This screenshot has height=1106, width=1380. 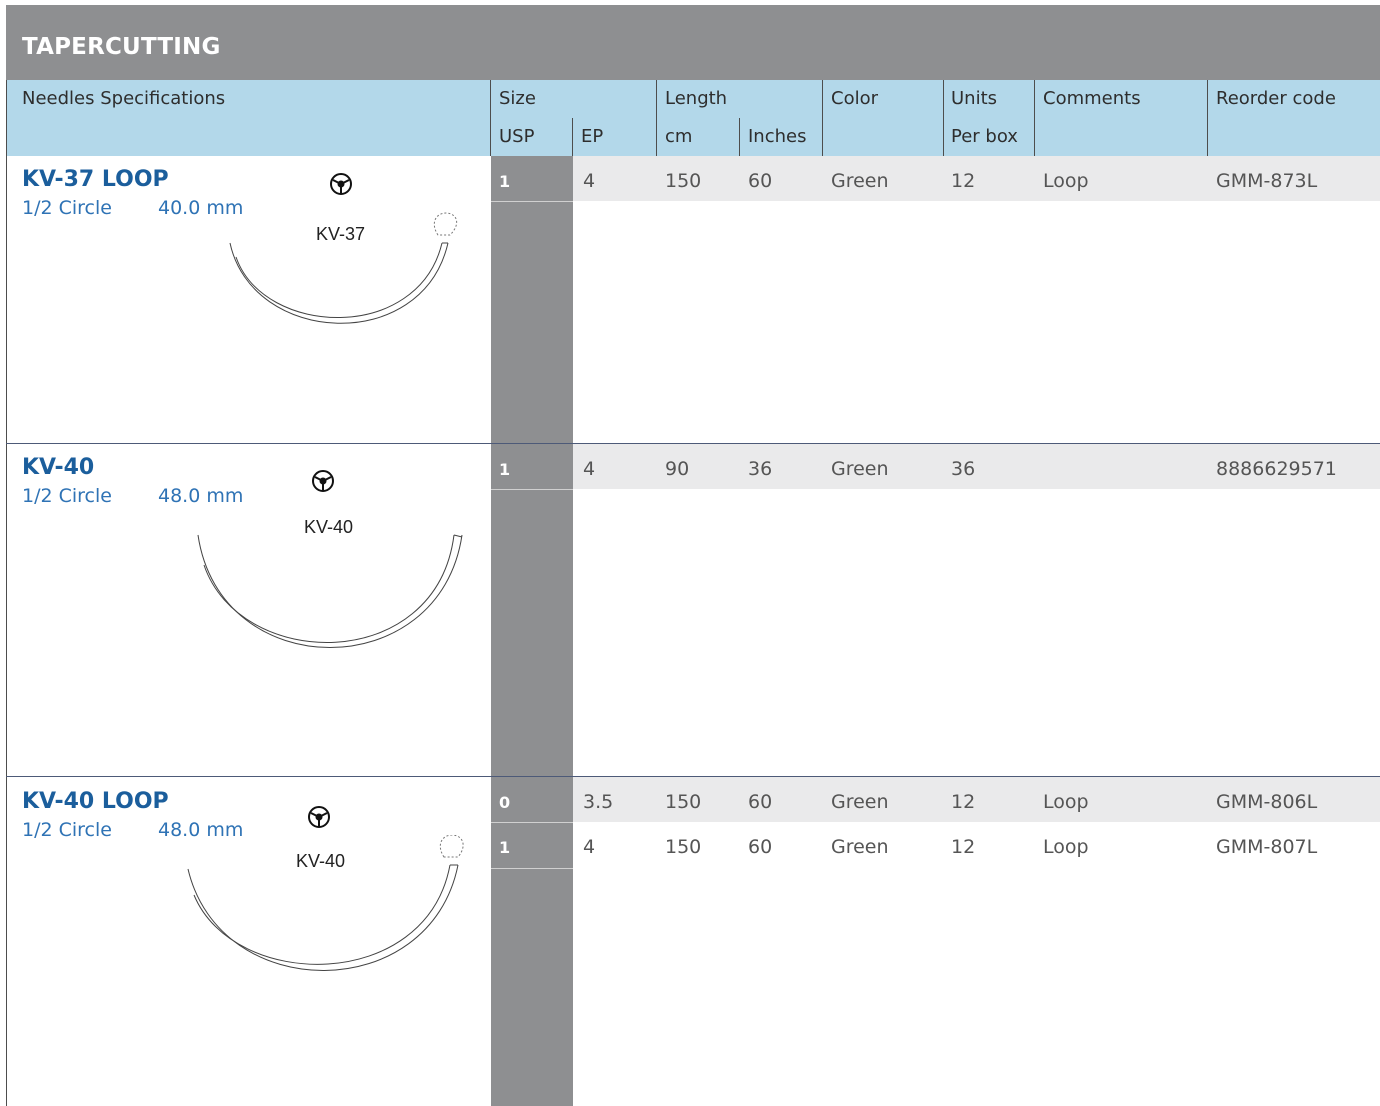 What do you see at coordinates (1267, 181) in the screenshot?
I see `reorder-code-value: GMM-873L` at bounding box center [1267, 181].